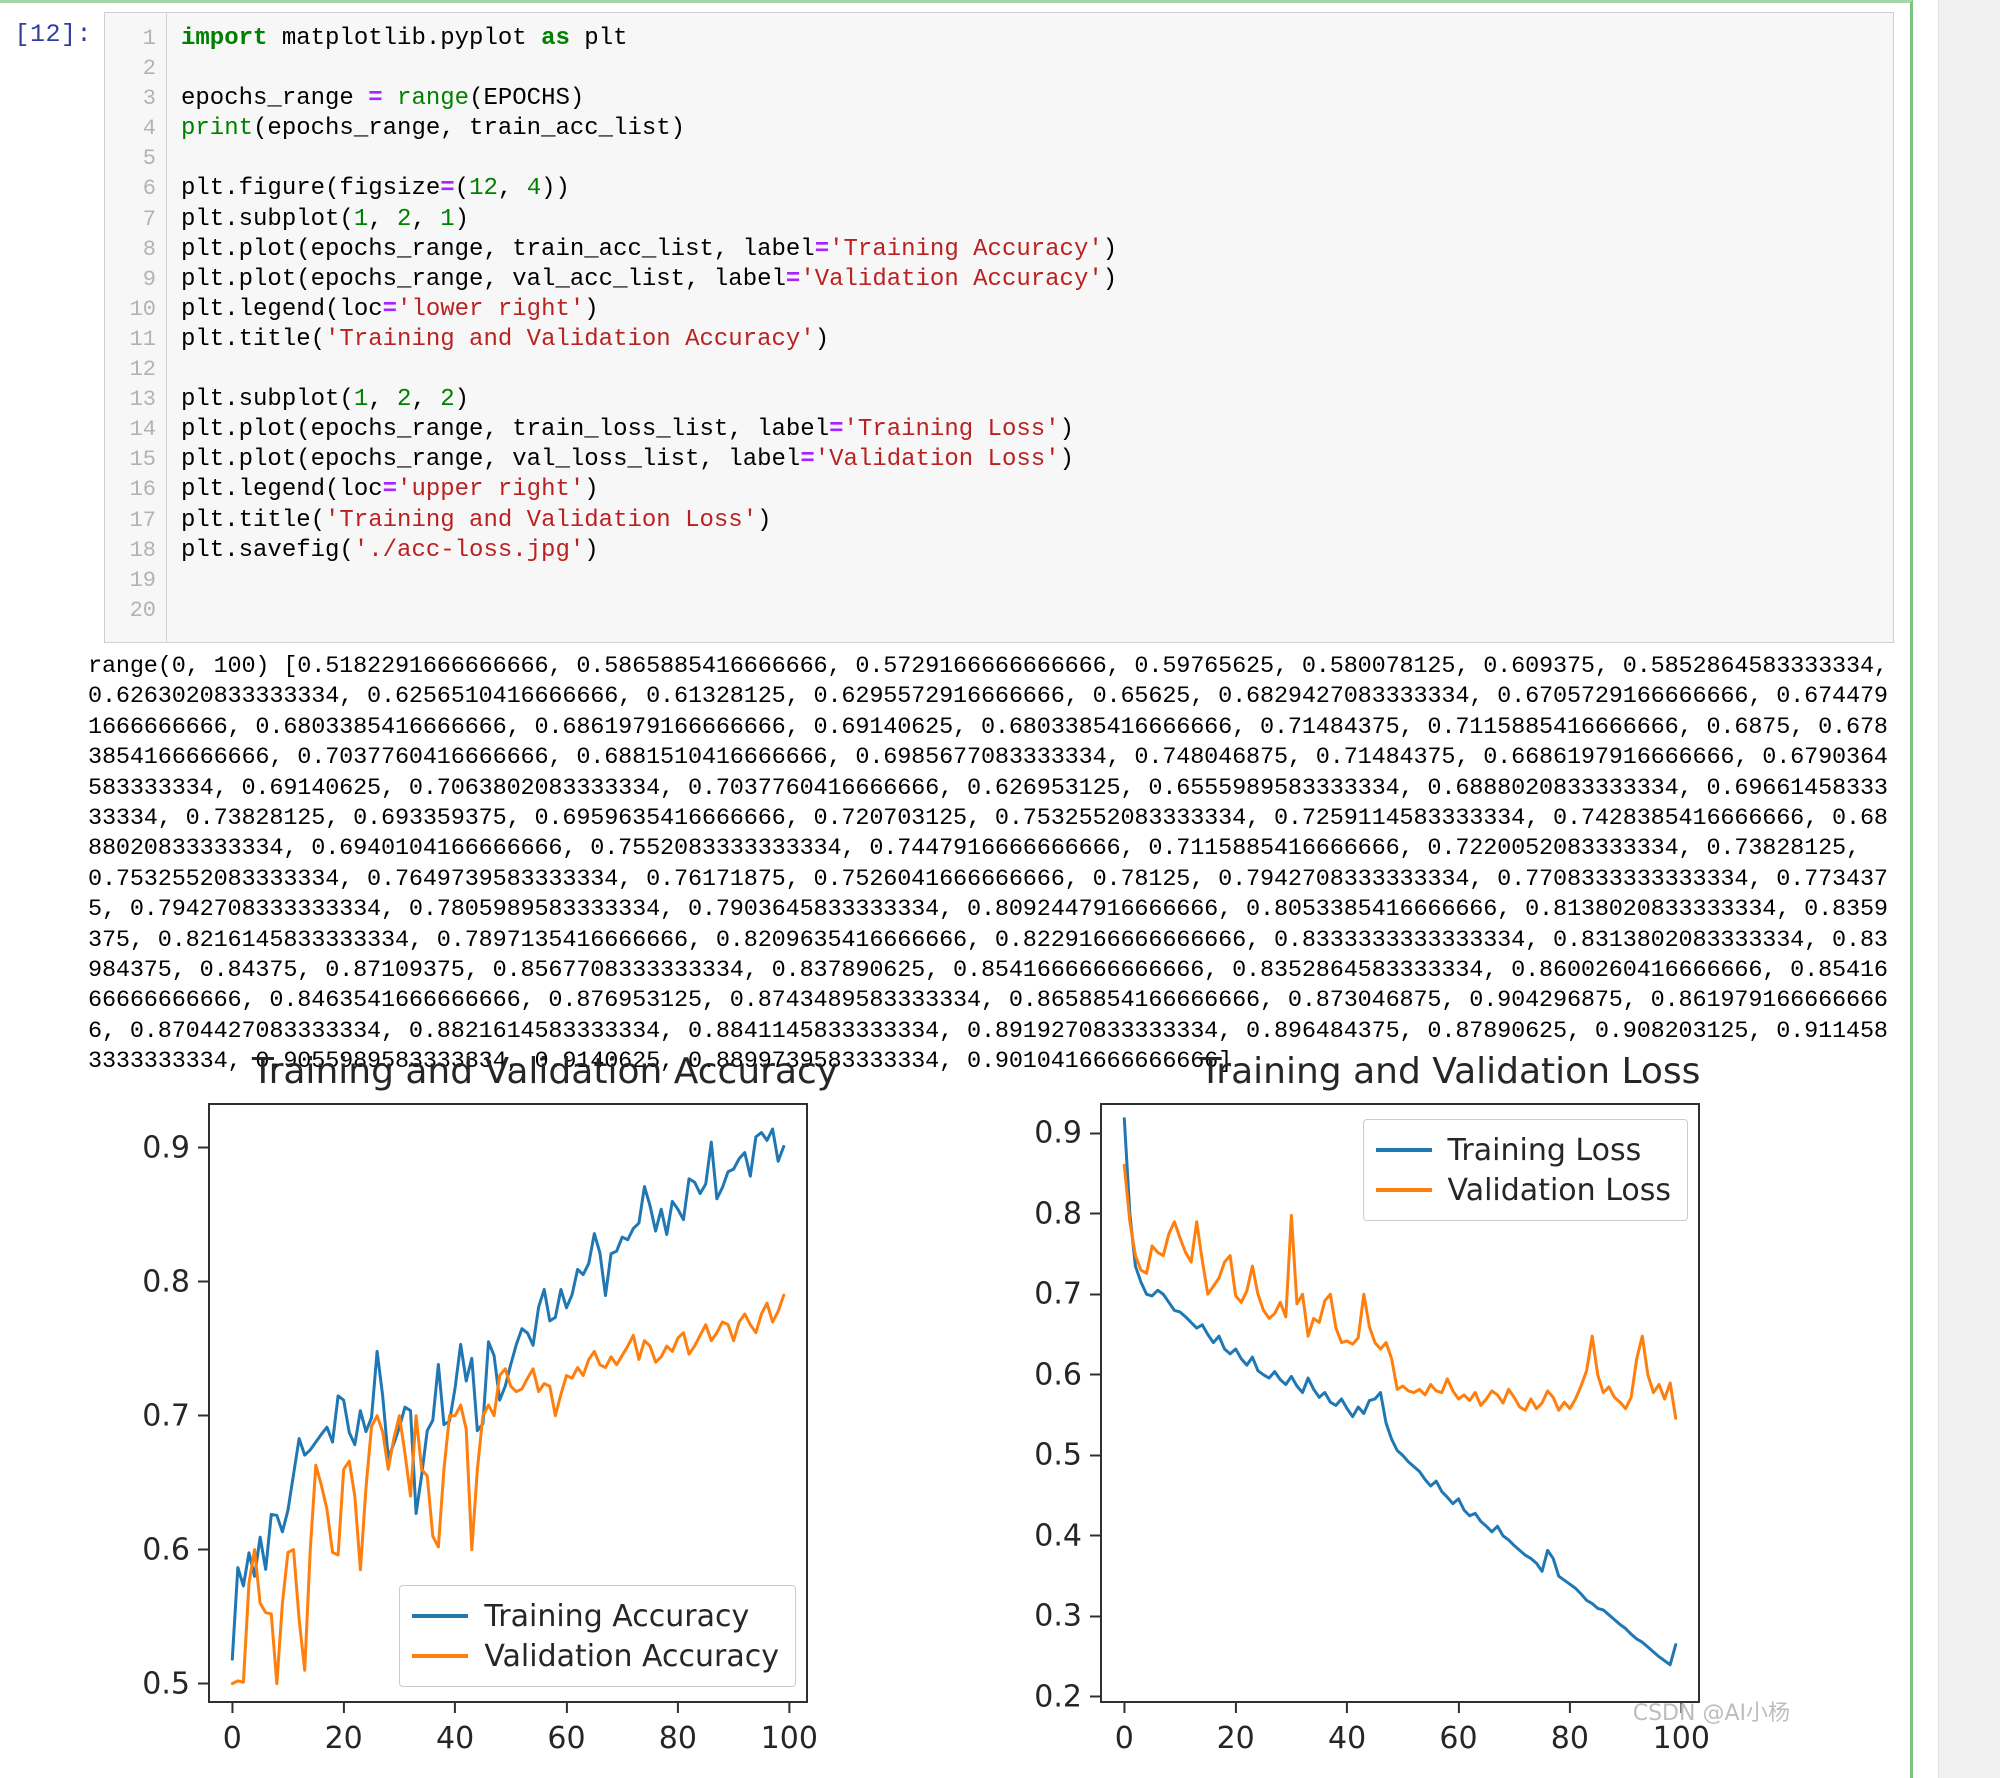 This screenshot has width=2000, height=1778. Describe the element at coordinates (149, 159) in the screenshot. I see `line-number: 5` at that location.